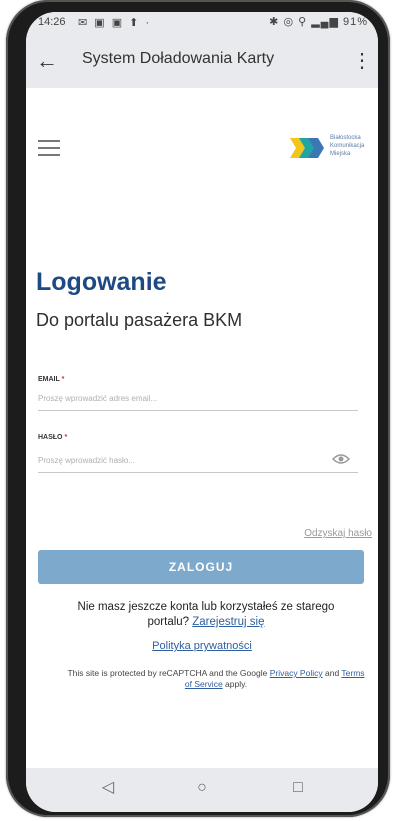 This screenshot has height=821, width=393. I want to click on kebab-menu-icon: ⋮, so click(362, 60).